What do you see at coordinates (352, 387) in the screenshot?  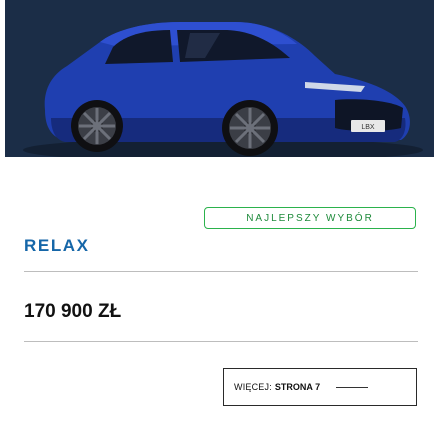 I see `arrow-line-icon` at bounding box center [352, 387].